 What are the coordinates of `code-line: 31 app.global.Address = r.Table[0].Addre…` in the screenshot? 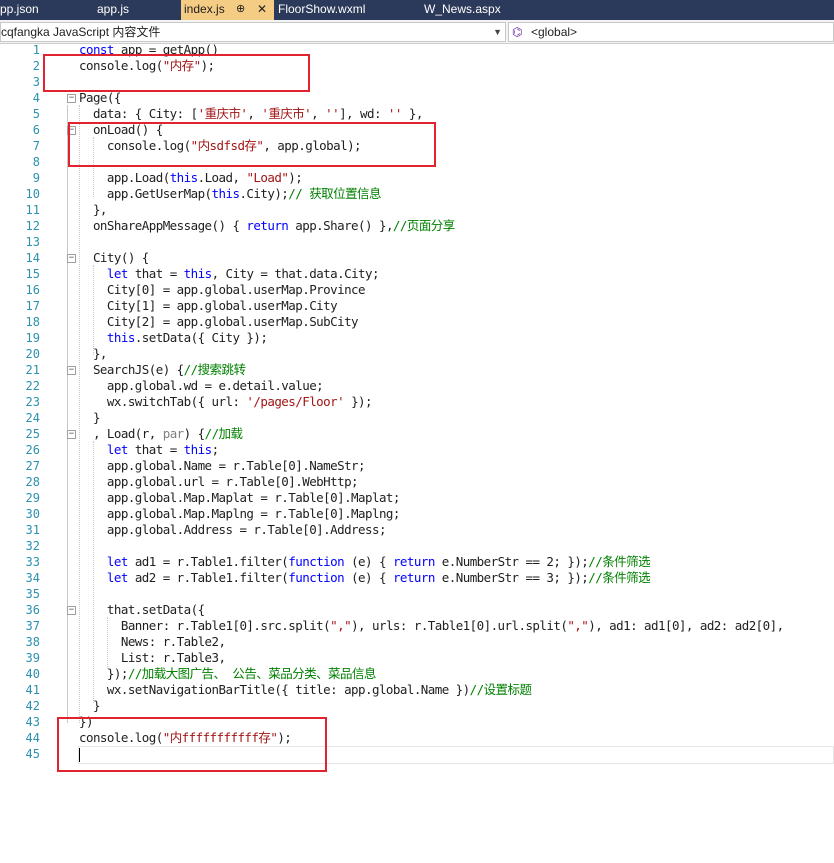 It's located at (417, 530).